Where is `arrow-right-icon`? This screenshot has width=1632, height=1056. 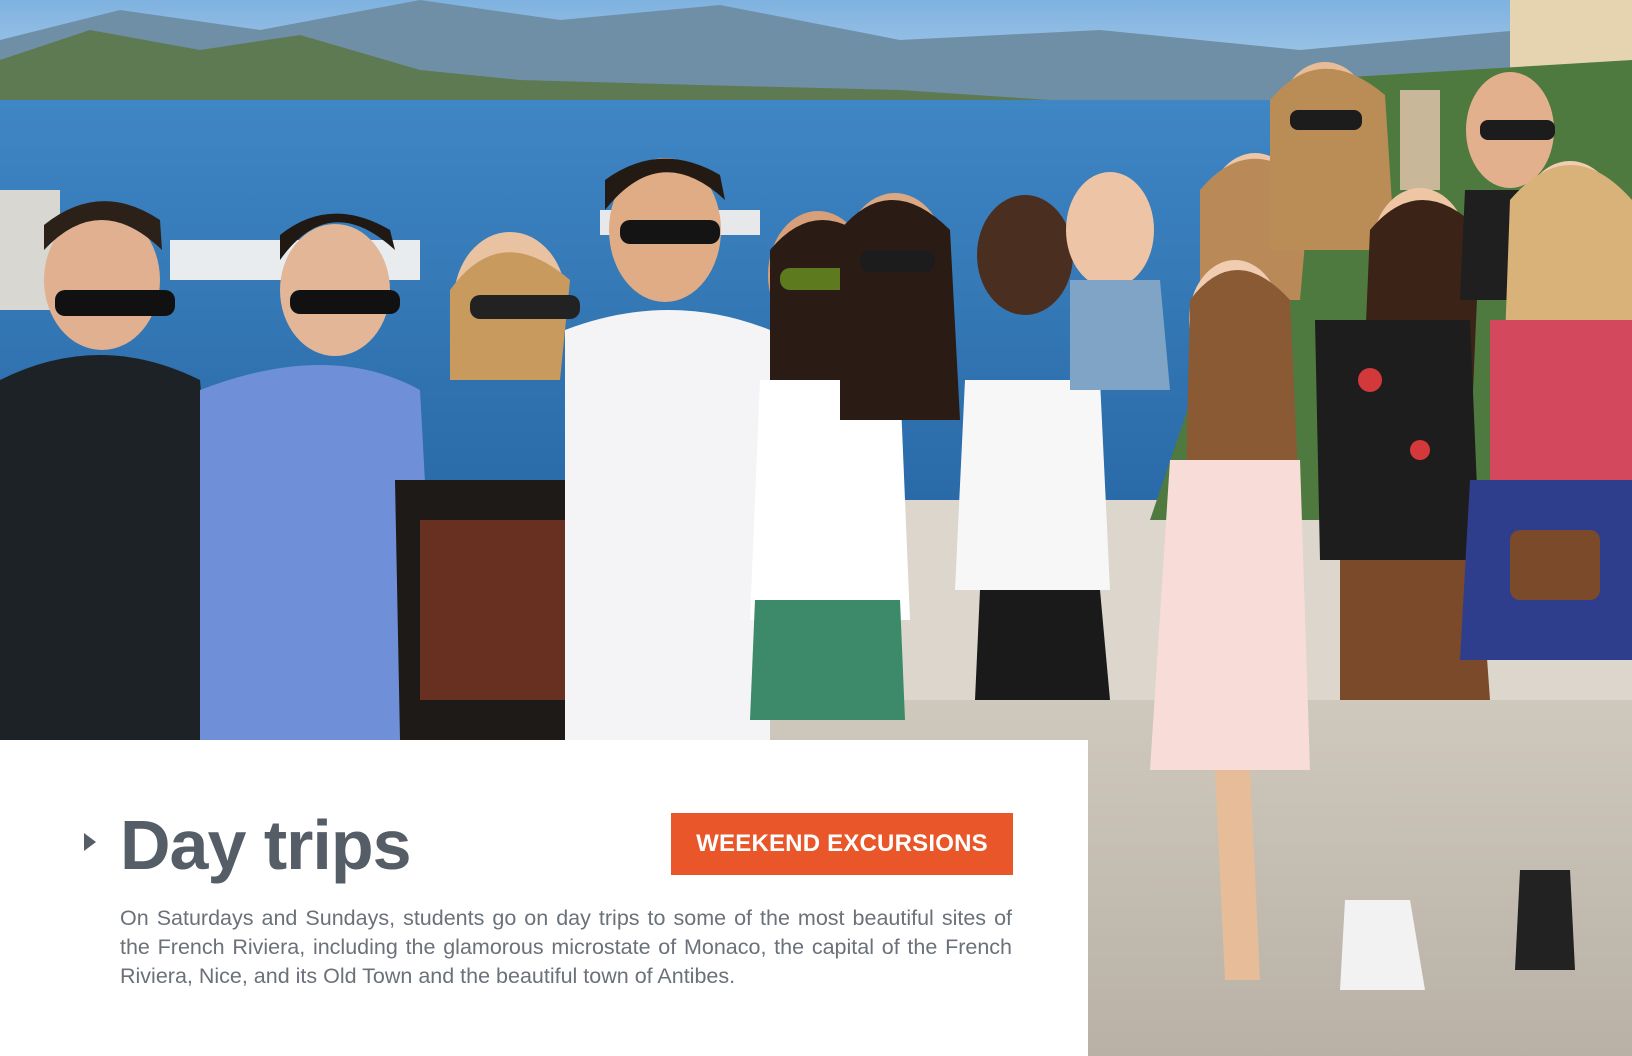 arrow-right-icon is located at coordinates (90, 842).